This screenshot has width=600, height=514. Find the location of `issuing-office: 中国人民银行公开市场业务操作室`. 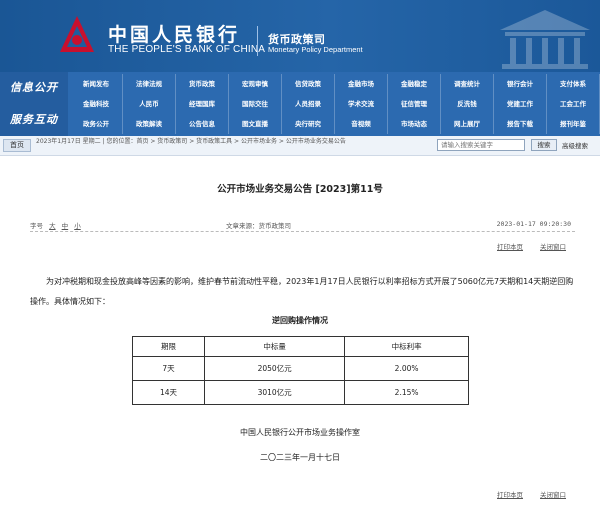

issuing-office: 中国人民银行公开市场业务操作室 is located at coordinates (300, 432).